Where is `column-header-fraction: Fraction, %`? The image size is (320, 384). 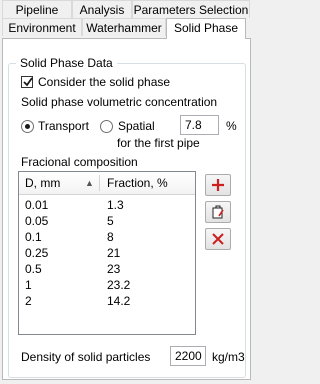 column-header-fraction: Fraction, % is located at coordinates (137, 183).